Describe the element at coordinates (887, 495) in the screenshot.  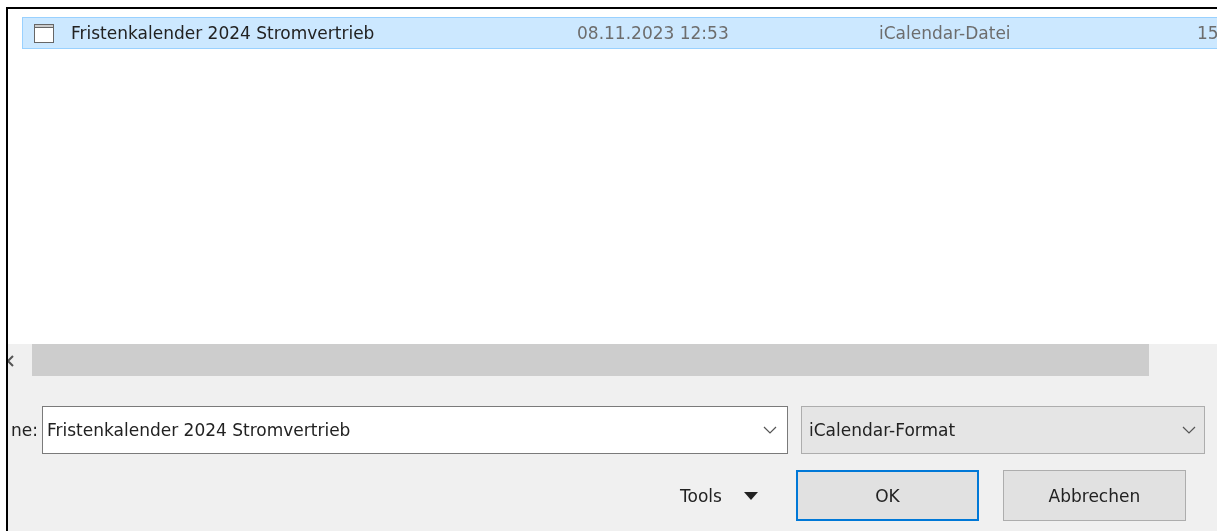
I see `ok-button: OK` at that location.